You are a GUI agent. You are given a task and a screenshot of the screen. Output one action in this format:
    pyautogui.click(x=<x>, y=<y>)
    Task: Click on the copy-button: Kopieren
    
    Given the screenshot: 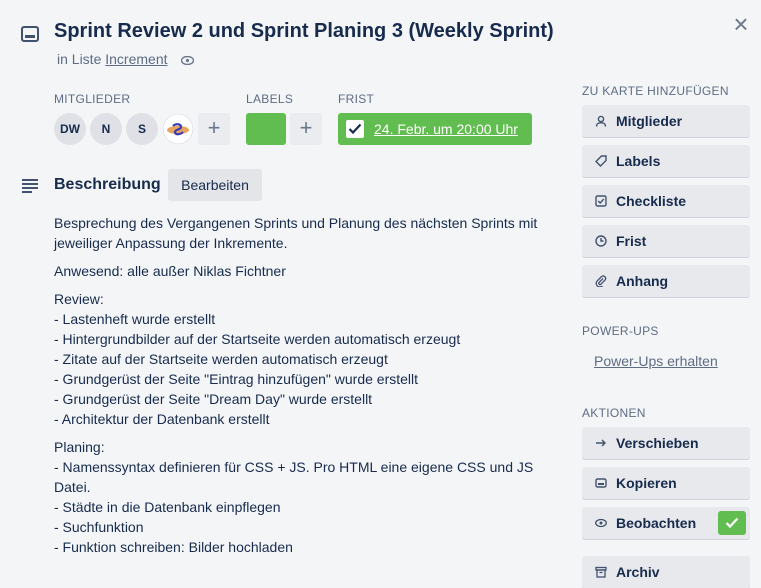 What is the action you would take?
    pyautogui.click(x=666, y=483)
    